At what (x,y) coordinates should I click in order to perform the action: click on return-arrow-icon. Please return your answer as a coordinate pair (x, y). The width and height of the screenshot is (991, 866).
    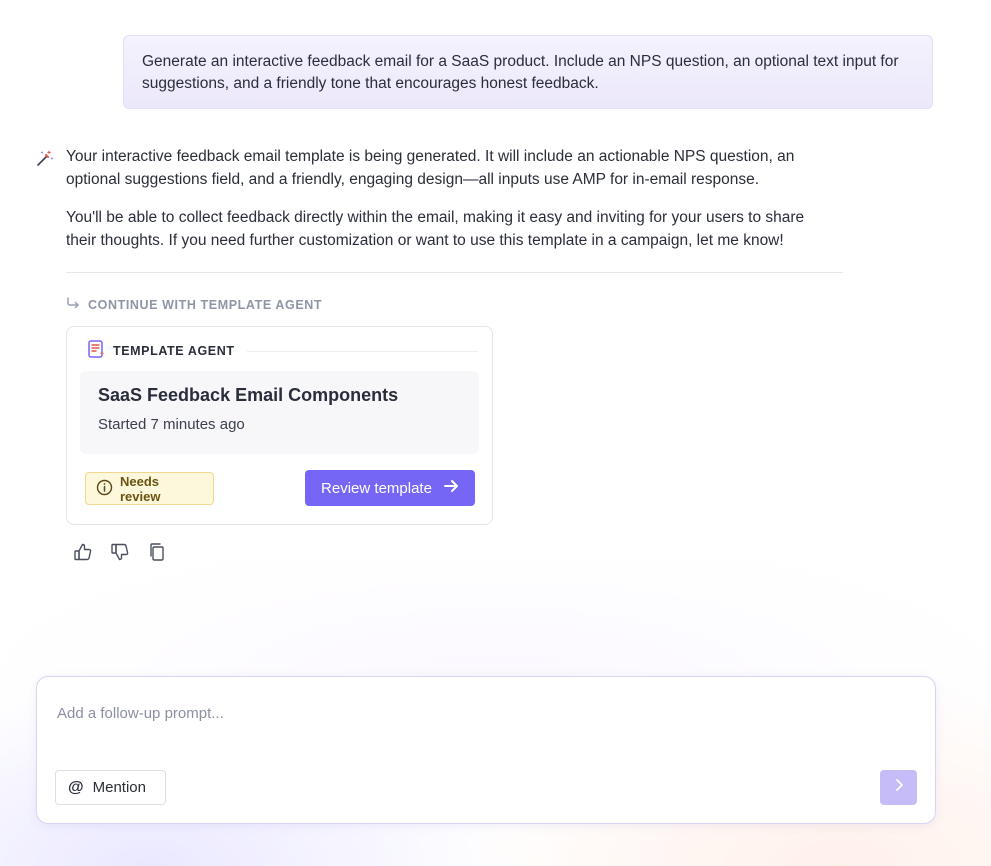
    Looking at the image, I should click on (73, 305).